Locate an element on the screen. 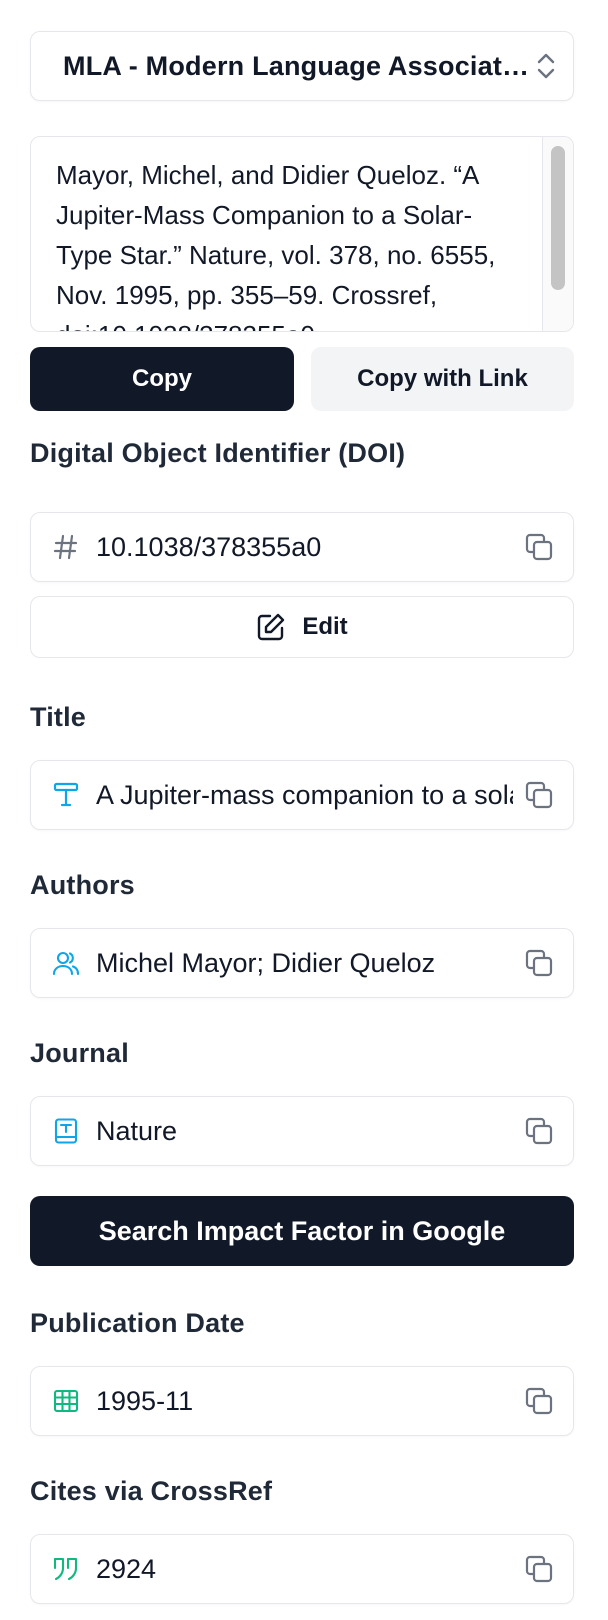 This screenshot has width=608, height=1620. edit-icon is located at coordinates (271, 627).